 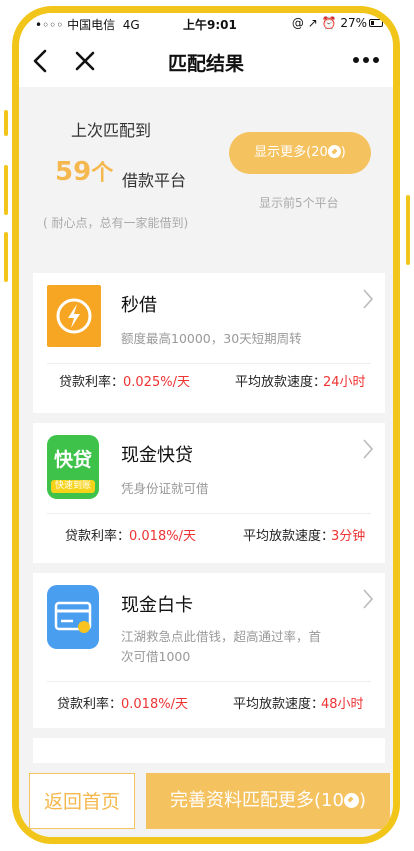 What do you see at coordinates (362, 800) in the screenshot?
I see `complete-suffix: )` at bounding box center [362, 800].